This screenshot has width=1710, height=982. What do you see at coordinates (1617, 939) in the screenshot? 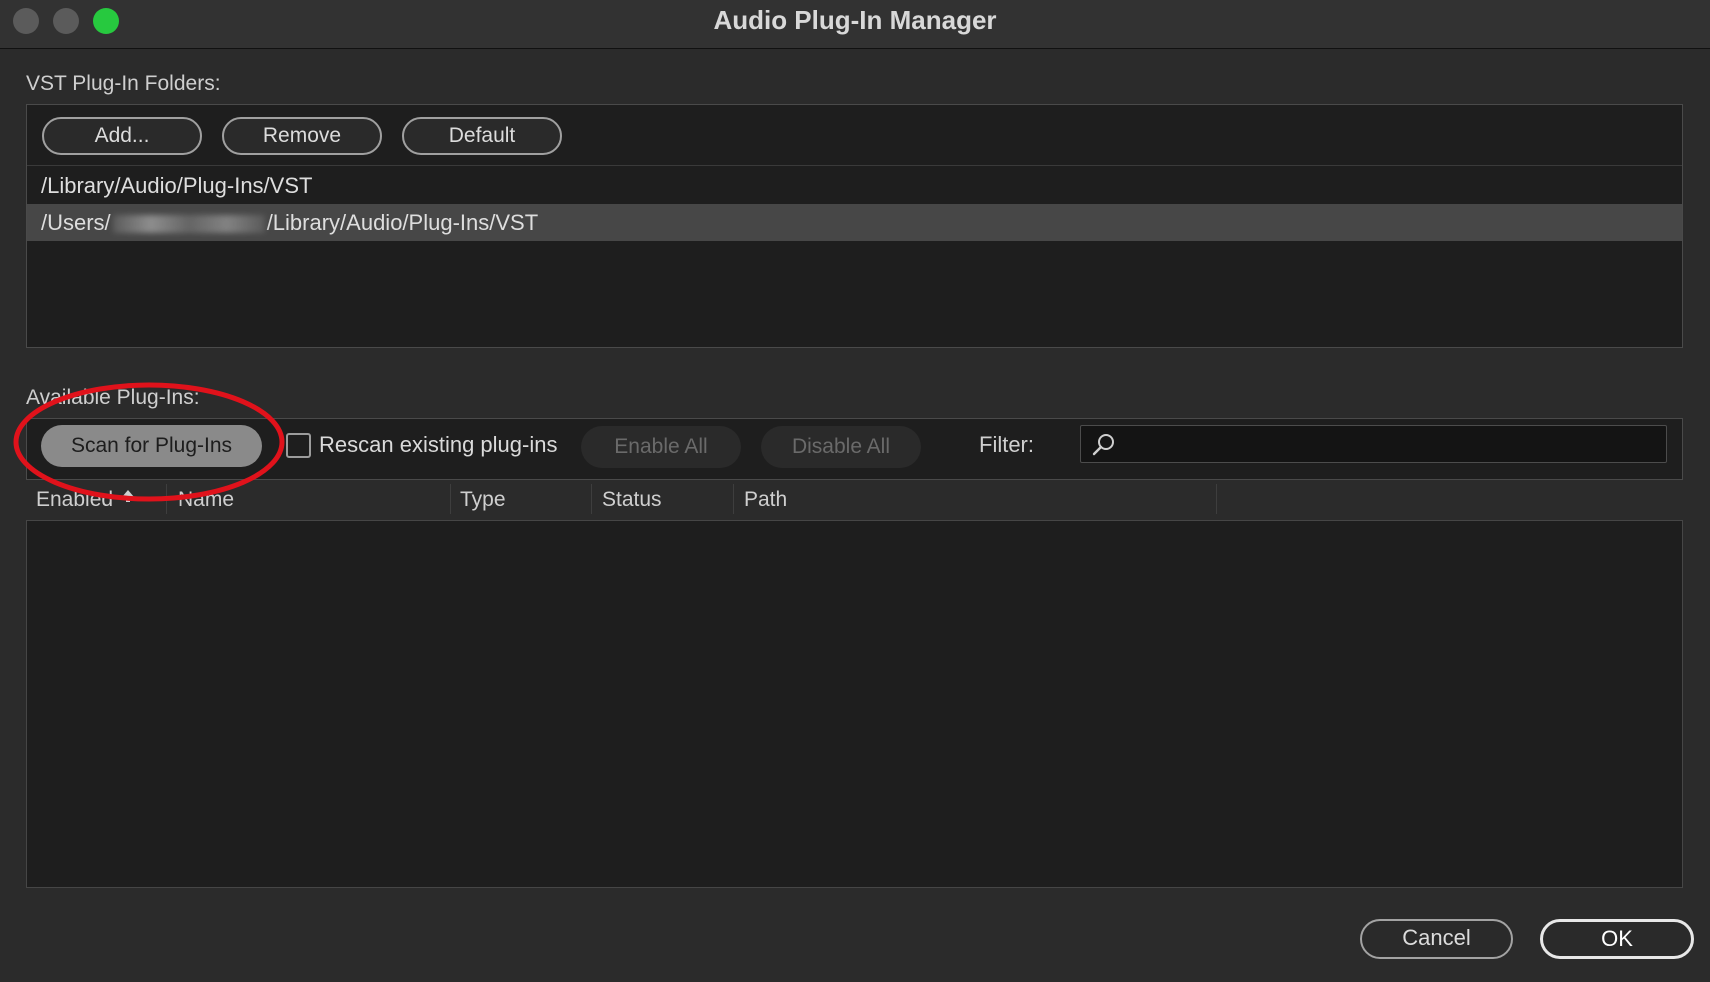
I see `ok-button: OK` at bounding box center [1617, 939].